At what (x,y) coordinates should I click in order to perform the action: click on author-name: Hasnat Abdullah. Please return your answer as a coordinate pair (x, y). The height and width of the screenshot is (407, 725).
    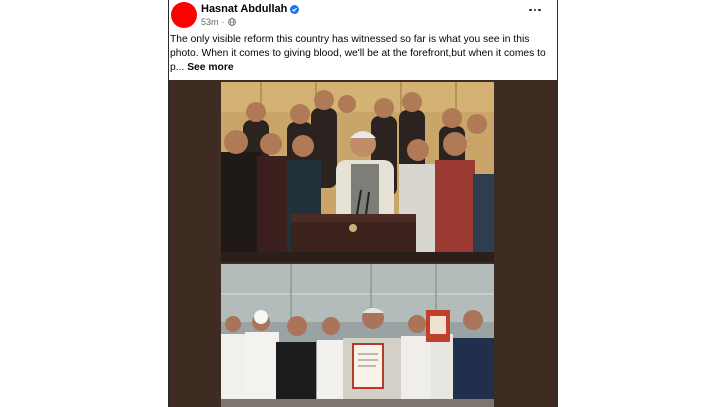
    Looking at the image, I should click on (244, 9).